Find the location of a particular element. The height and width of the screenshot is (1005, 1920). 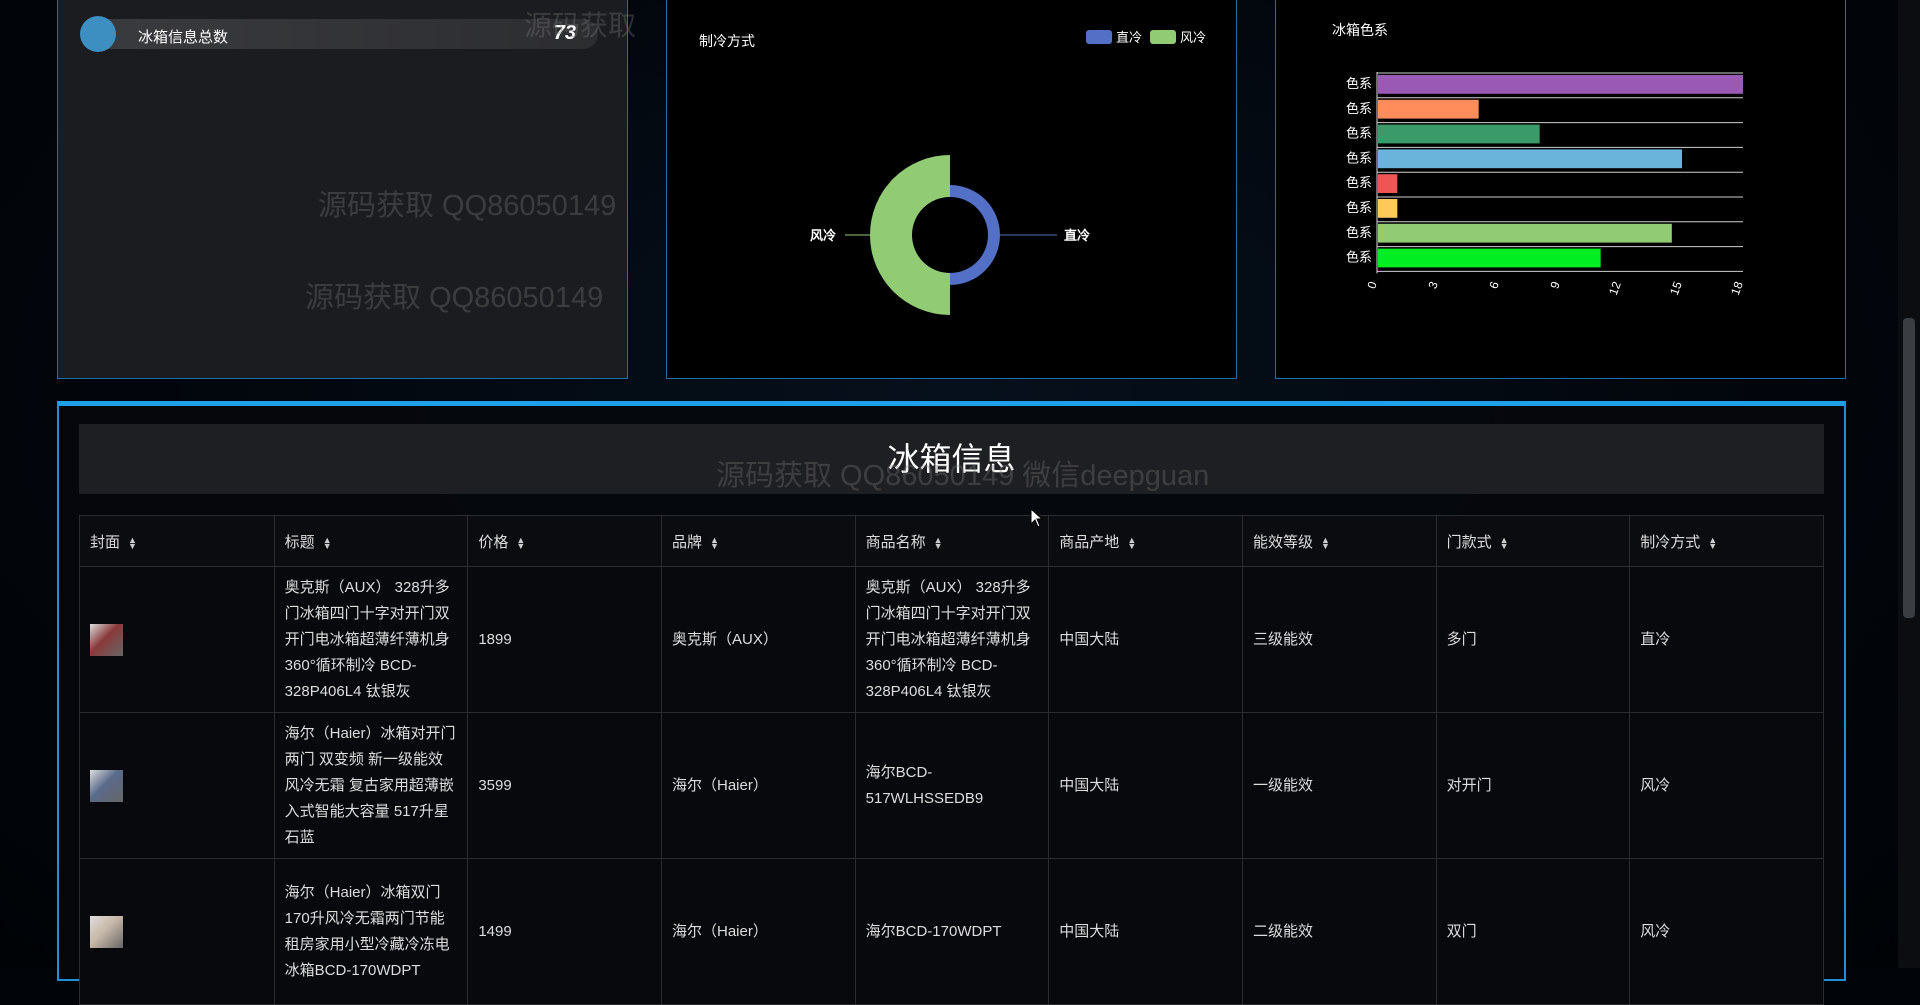

cell-door: 对开门 is located at coordinates (1533, 785).